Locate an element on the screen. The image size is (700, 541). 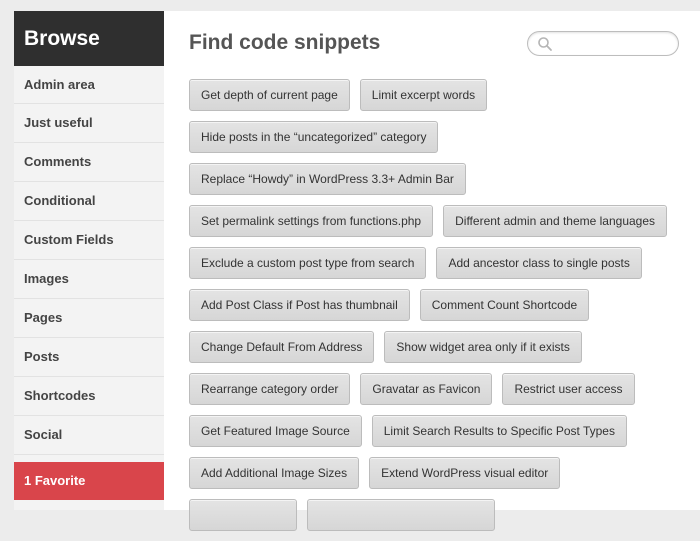
nav-item-custom-fields: Custom Fields is located at coordinates (89, 240).